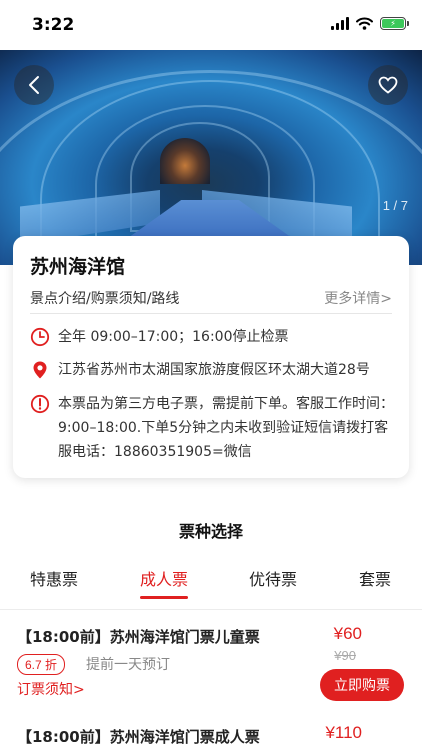 Image resolution: width=422 pixels, height=750 pixels. I want to click on heart-icon, so click(388, 85).